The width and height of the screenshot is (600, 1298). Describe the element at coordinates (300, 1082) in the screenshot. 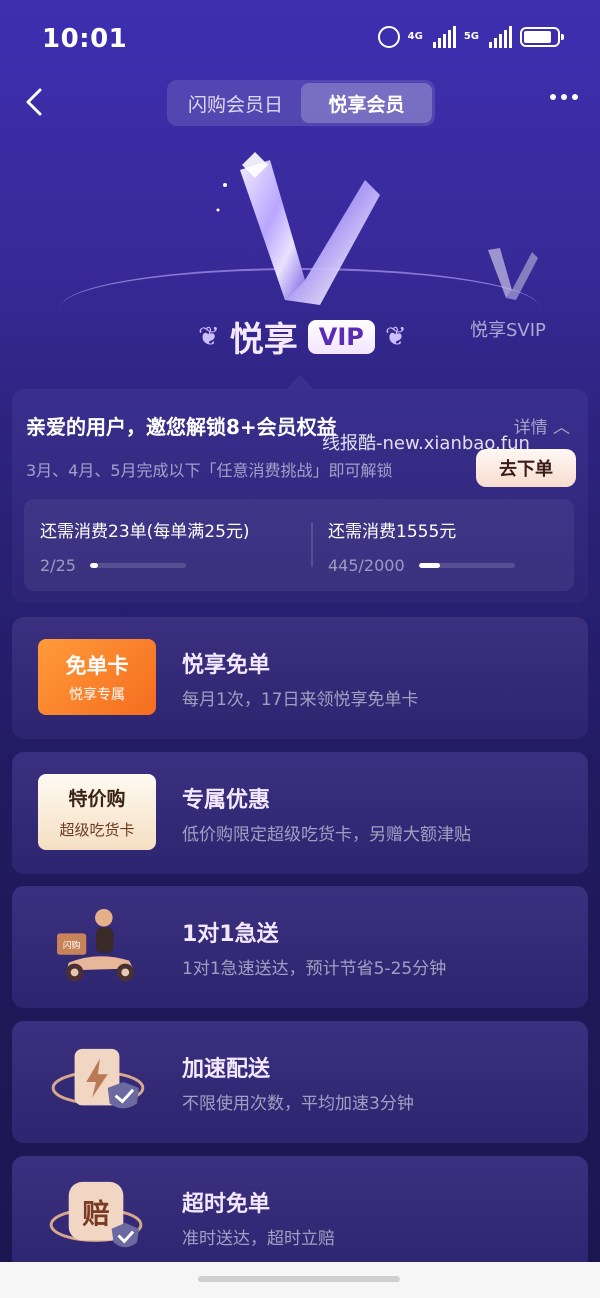

I see `benefit-faster-delivery: 加速配送 不限使用次数，平均加速3分钟` at that location.